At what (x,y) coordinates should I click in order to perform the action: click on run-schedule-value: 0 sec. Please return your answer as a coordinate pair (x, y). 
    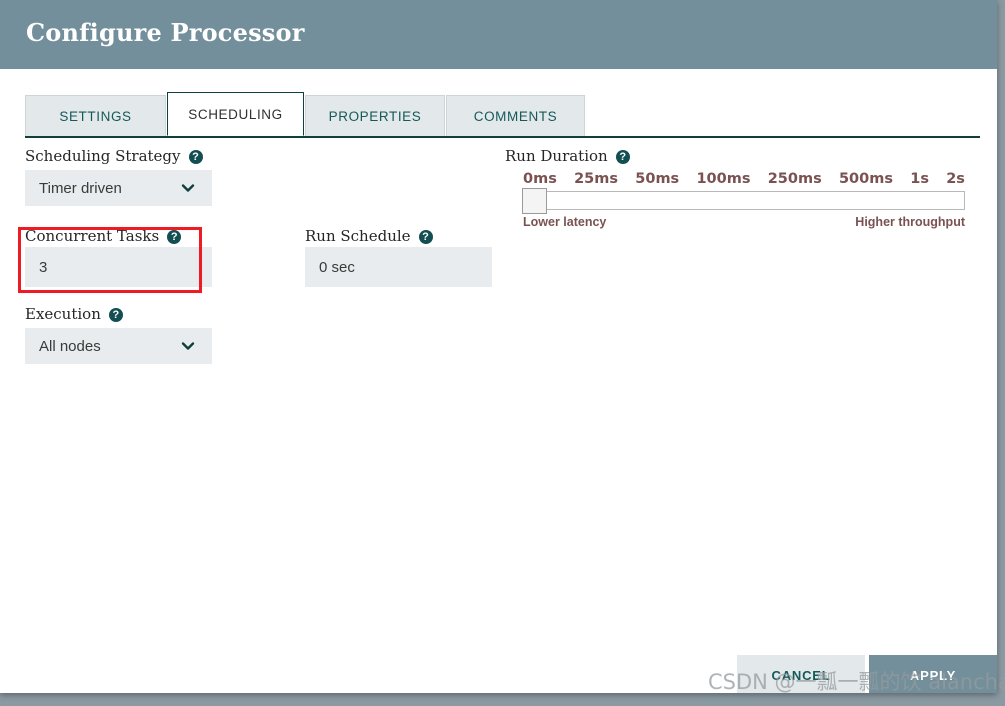
    Looking at the image, I should click on (337, 267).